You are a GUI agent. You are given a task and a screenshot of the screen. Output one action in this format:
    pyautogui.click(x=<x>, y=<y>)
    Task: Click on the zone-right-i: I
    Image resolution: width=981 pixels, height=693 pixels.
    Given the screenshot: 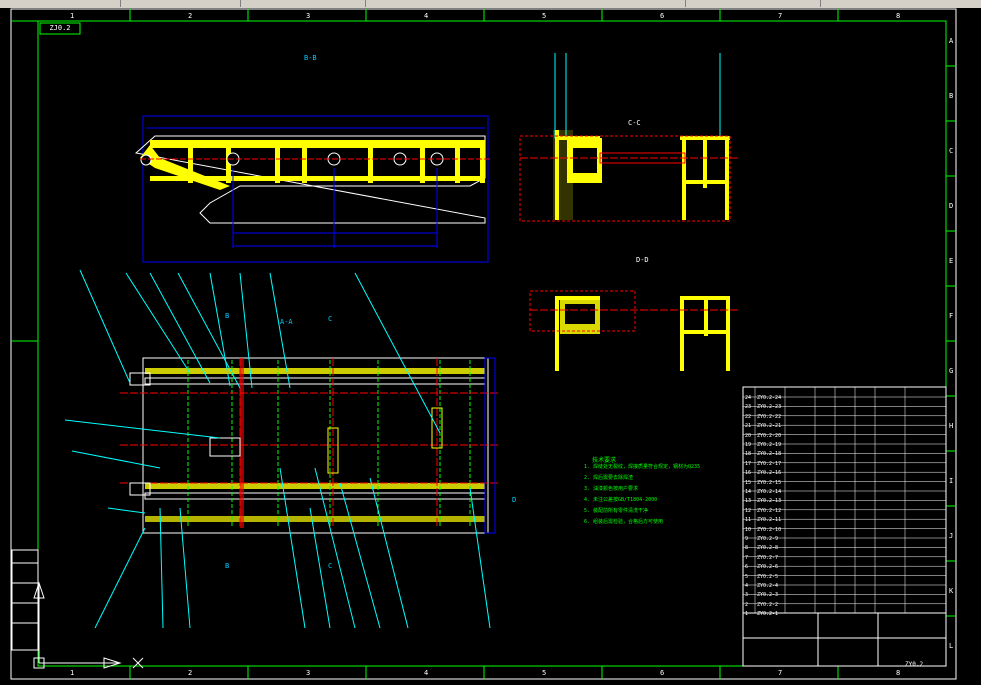 What is the action you would take?
    pyautogui.click(x=951, y=481)
    